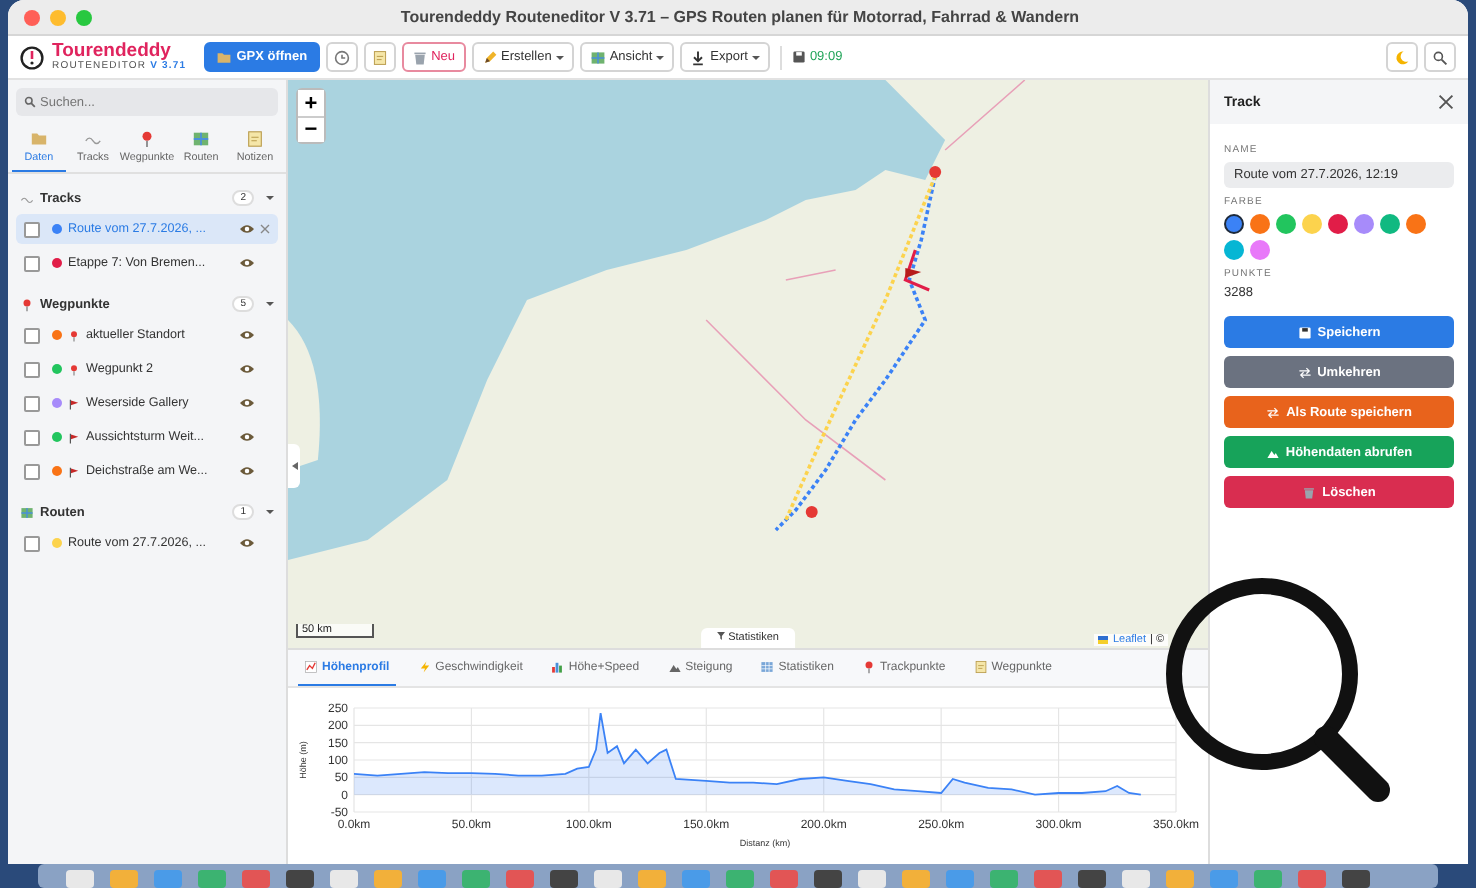 Image resolution: width=1476 pixels, height=888 pixels. Describe the element at coordinates (767, 667) in the screenshot. I see `table-icon` at that location.